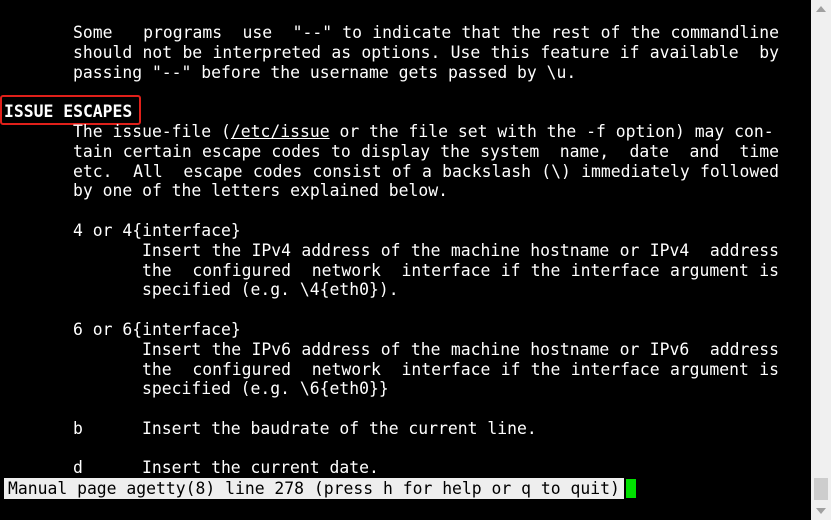 Image resolution: width=831 pixels, height=520 pixels. Describe the element at coordinates (265, 388) in the screenshot. I see `escape-description-line: specified (e.g. \6{eth0}}` at that location.